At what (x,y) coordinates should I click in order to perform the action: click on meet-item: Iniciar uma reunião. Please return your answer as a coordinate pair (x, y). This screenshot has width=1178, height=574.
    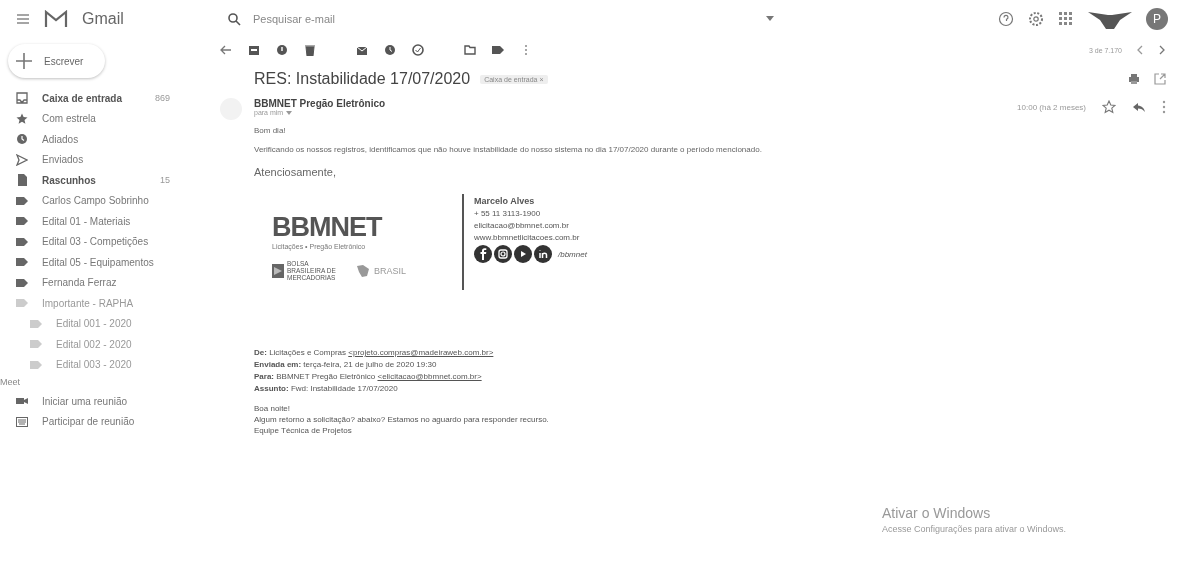
    Looking at the image, I should click on (100, 401).